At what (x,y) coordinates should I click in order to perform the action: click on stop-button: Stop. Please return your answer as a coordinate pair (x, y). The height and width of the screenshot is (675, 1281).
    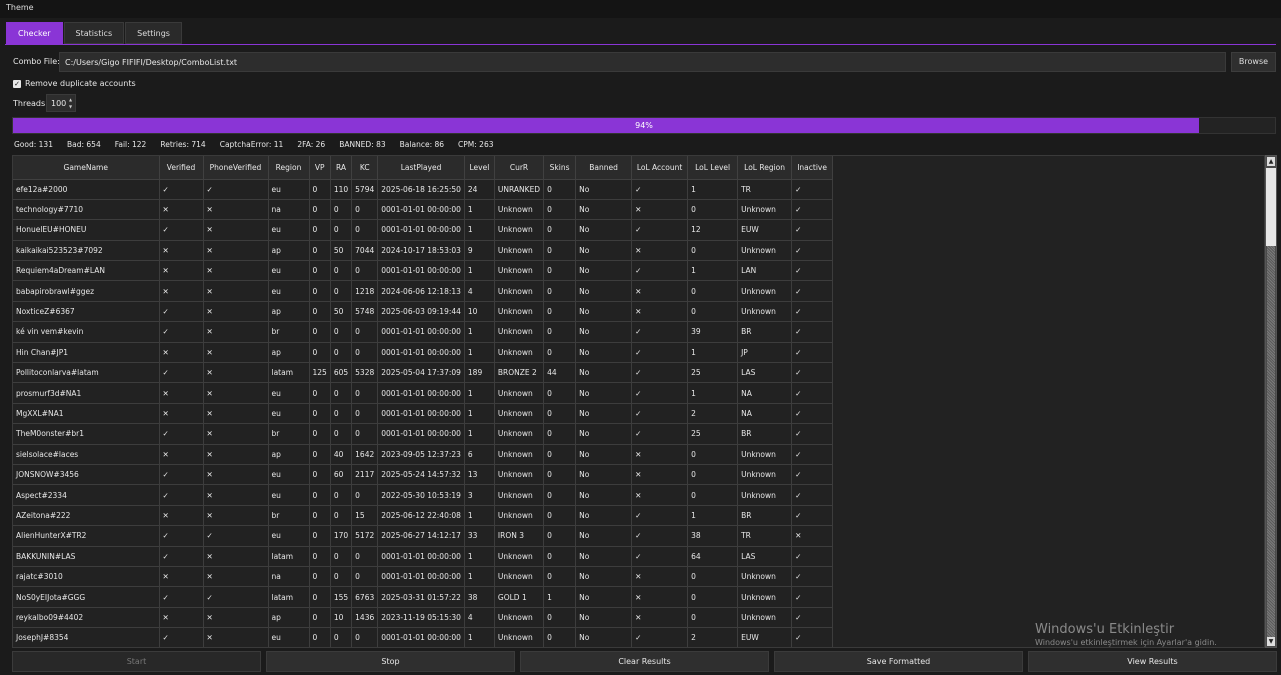
    Looking at the image, I should click on (390, 661).